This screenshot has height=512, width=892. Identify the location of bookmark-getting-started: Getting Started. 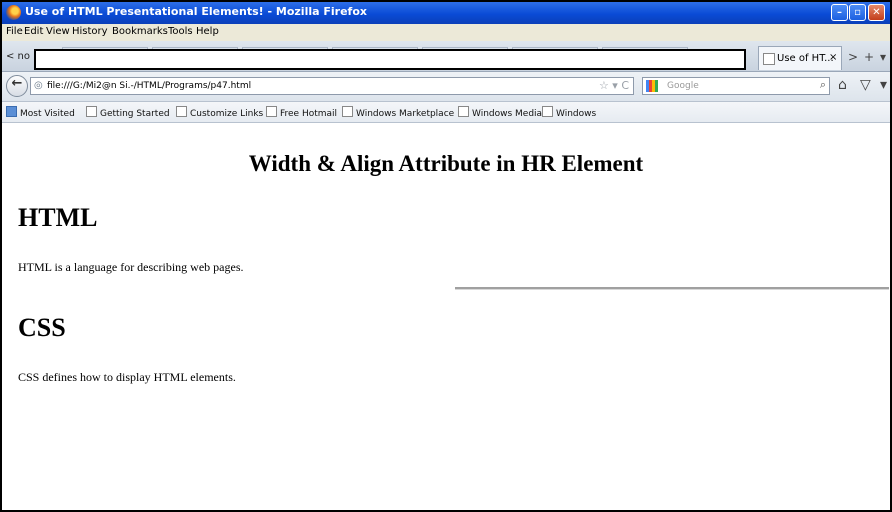
(128, 112).